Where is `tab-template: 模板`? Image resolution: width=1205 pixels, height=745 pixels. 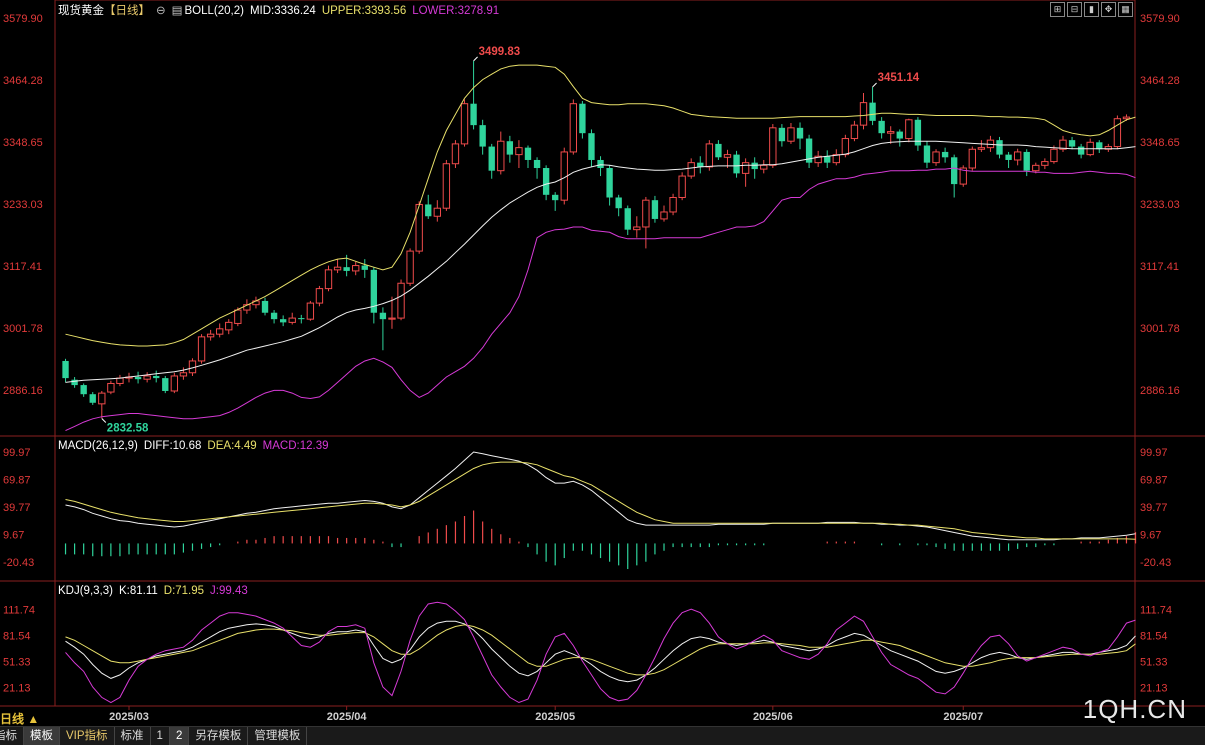
tab-template: 模板 is located at coordinates (42, 736).